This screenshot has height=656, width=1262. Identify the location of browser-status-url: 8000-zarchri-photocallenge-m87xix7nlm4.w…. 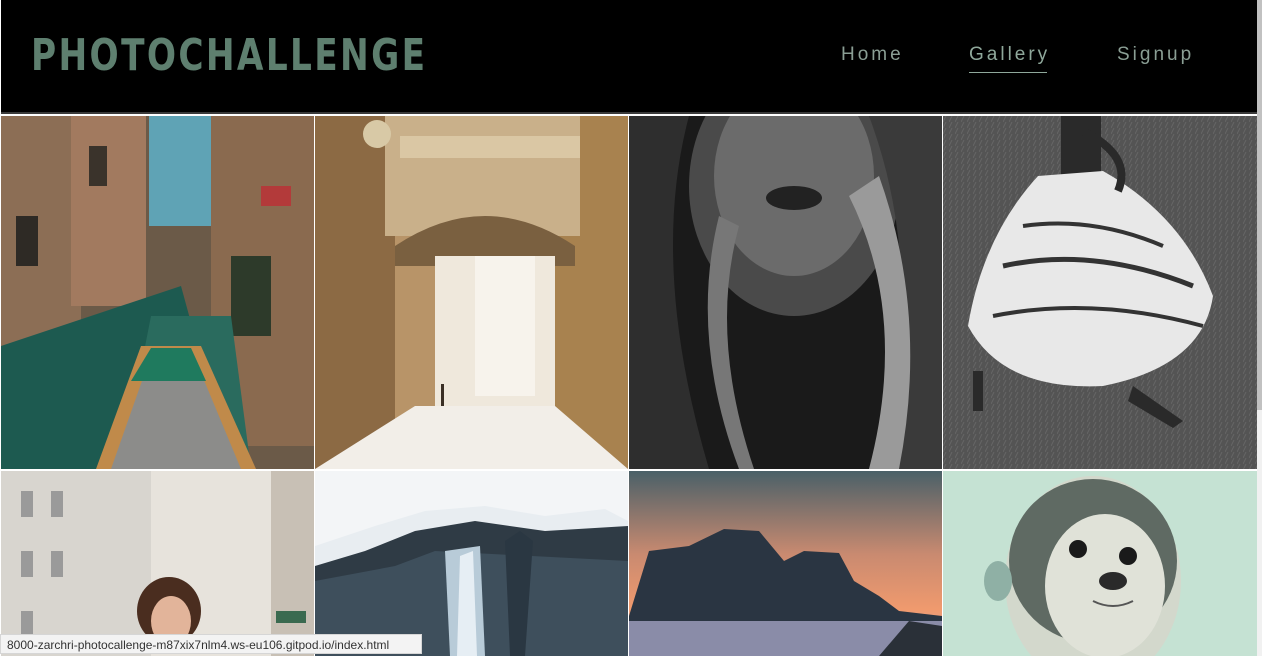
(211, 644).